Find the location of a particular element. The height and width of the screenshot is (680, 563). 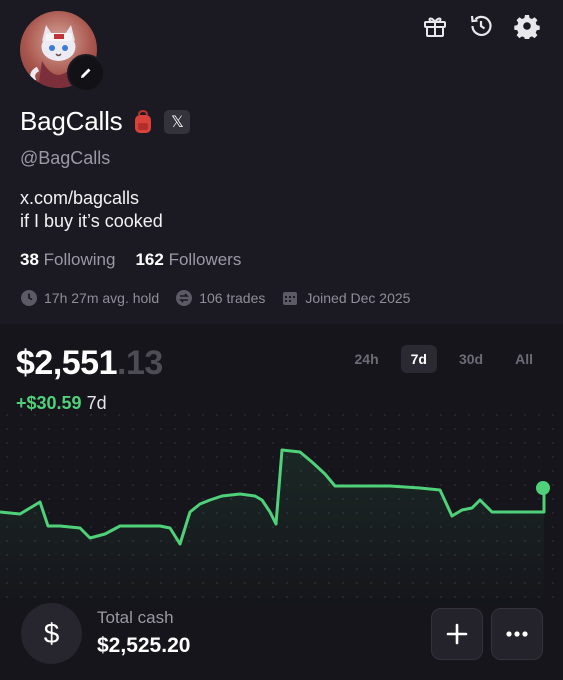

dollar-icon: $ is located at coordinates (51, 633).